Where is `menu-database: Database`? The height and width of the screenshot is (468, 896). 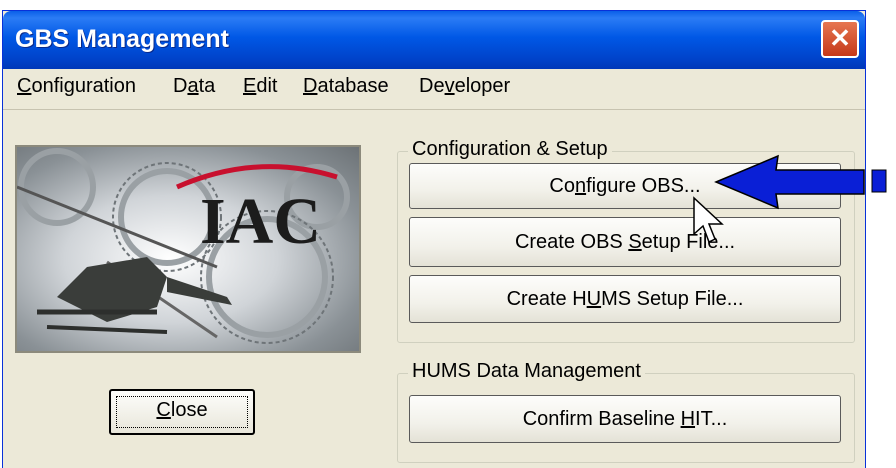
menu-database: Database is located at coordinates (346, 86).